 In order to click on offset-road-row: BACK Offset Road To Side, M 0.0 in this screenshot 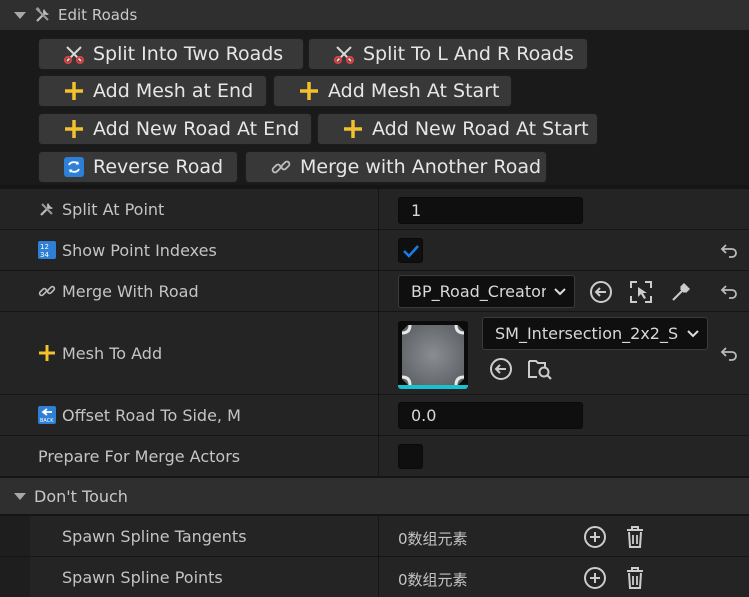, I will do `click(374, 414)`.